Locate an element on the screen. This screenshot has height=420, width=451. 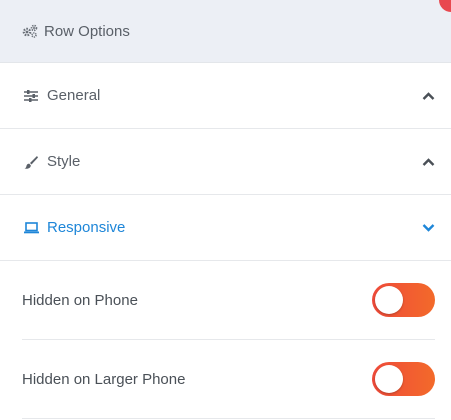
panel-title: Row Options is located at coordinates (87, 31).